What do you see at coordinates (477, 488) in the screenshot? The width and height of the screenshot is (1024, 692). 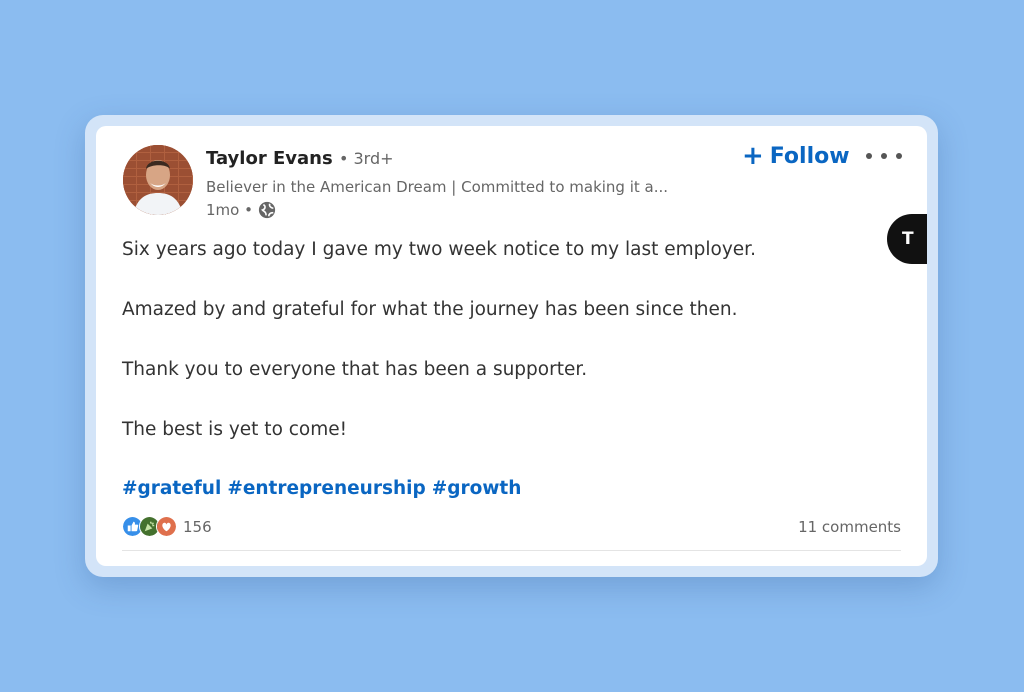 I see `hashtag-link: #growth` at bounding box center [477, 488].